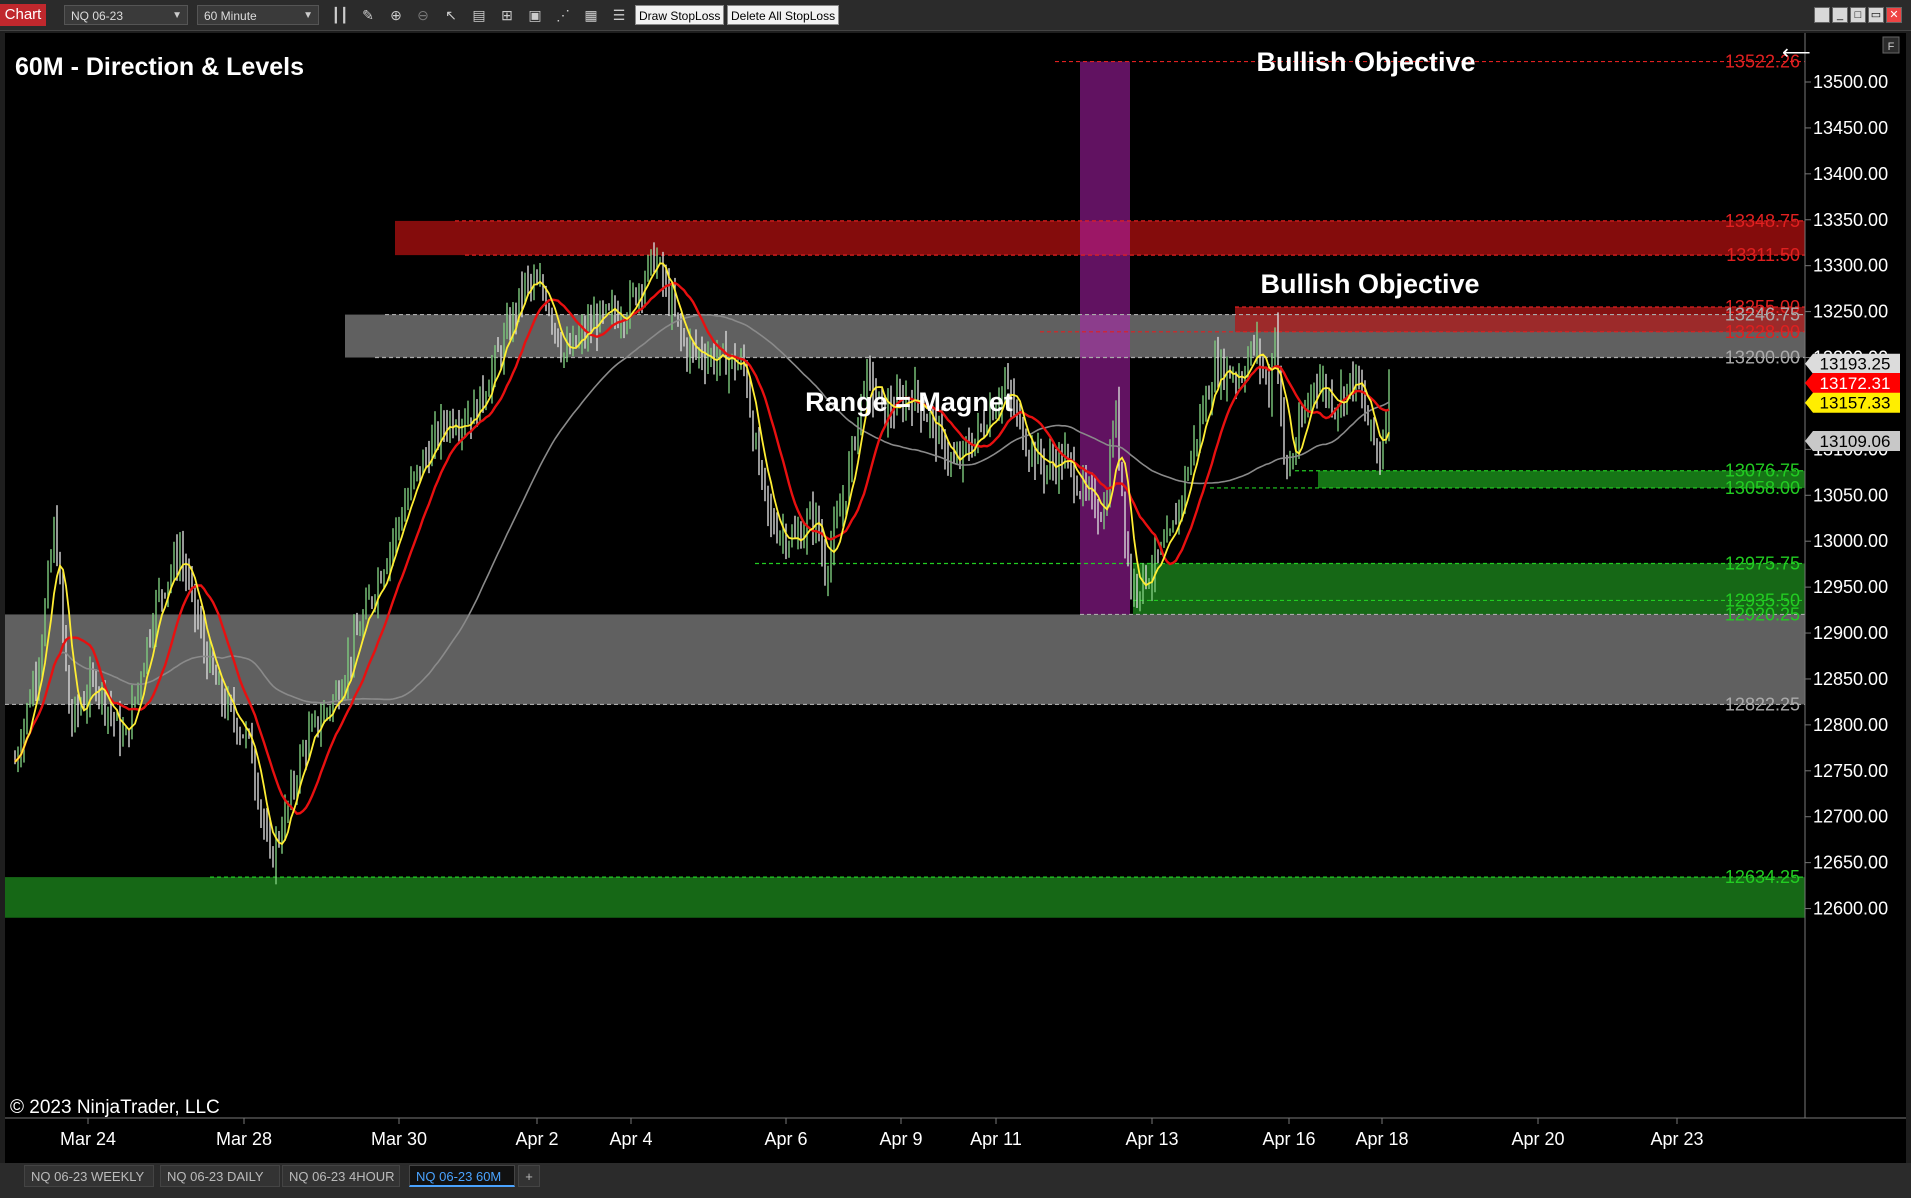 This screenshot has height=1198, width=1911. I want to click on data-box-icon: ⊞, so click(507, 15).